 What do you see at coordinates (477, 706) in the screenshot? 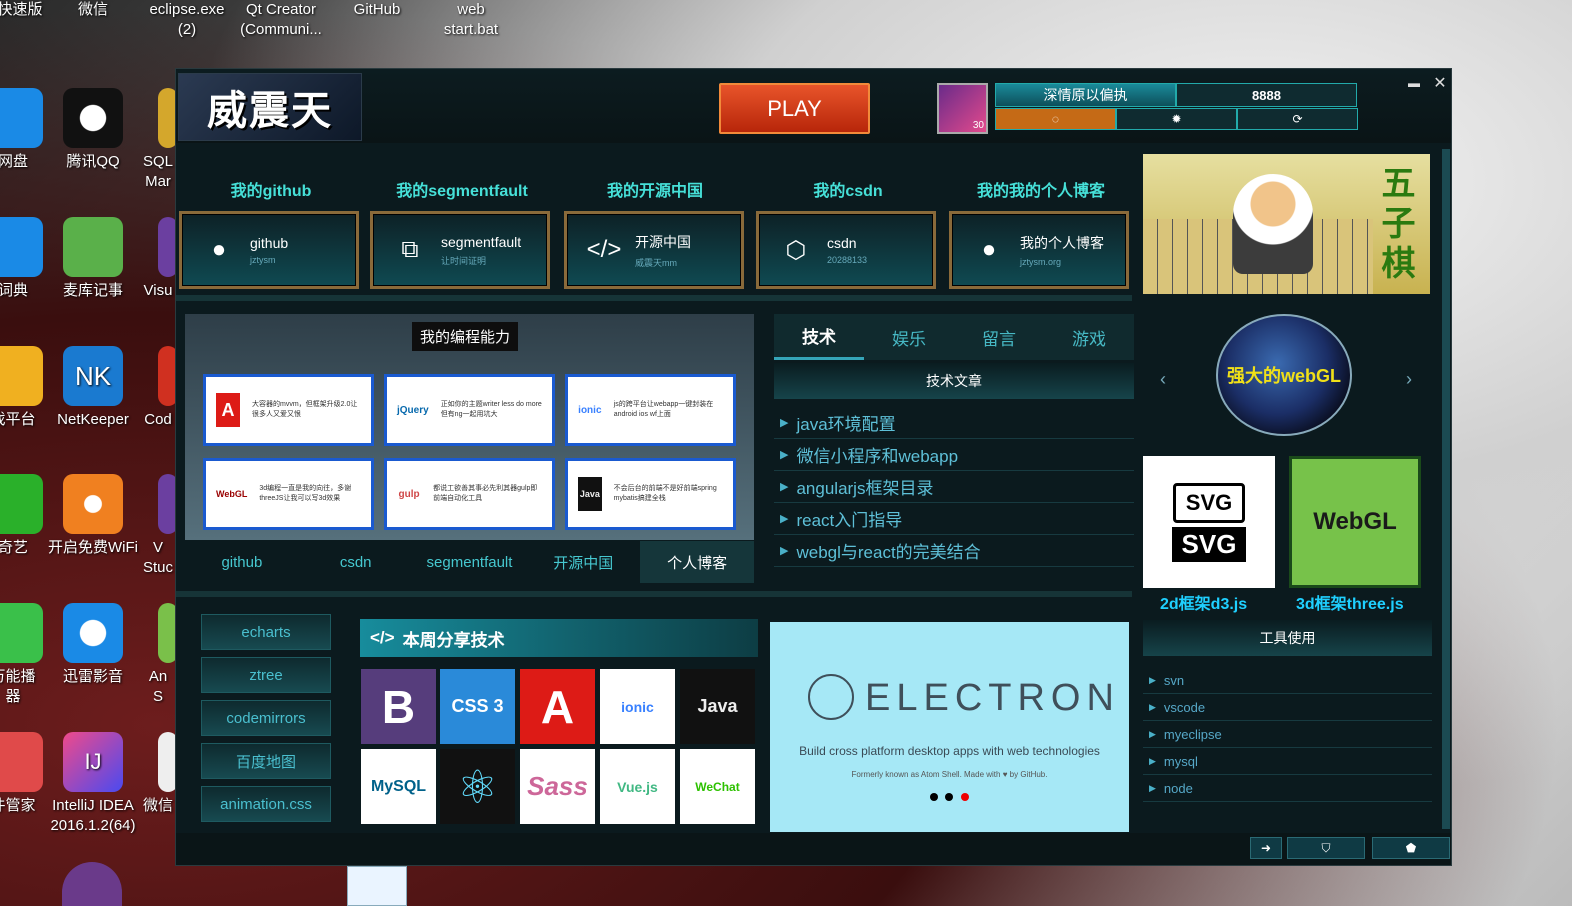
I see `css3-tile: CSS 3` at bounding box center [477, 706].